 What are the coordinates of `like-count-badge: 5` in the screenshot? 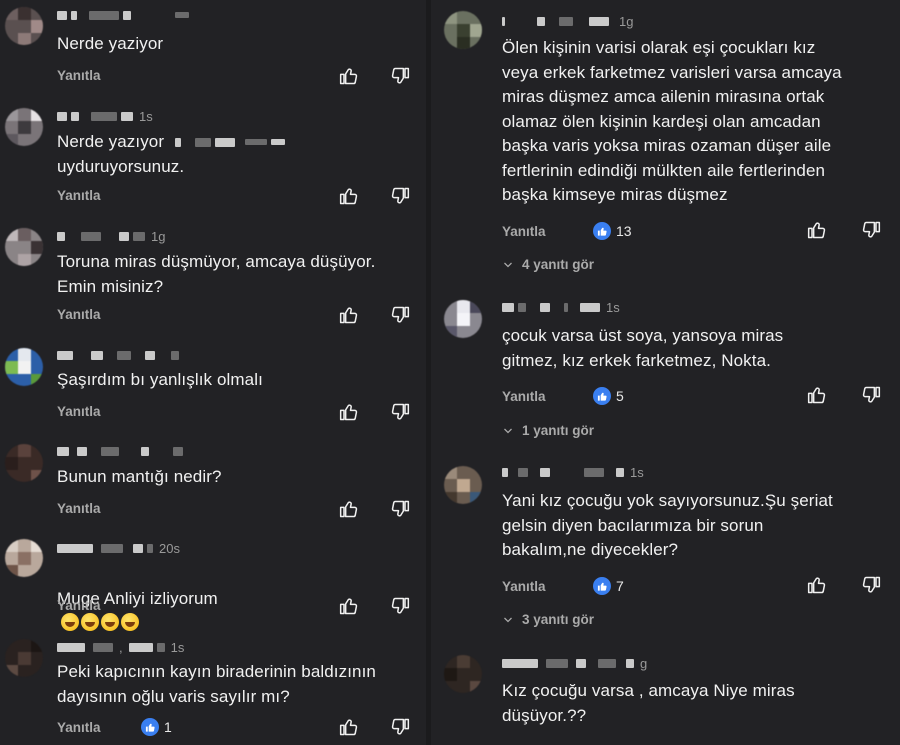 It's located at (608, 396).